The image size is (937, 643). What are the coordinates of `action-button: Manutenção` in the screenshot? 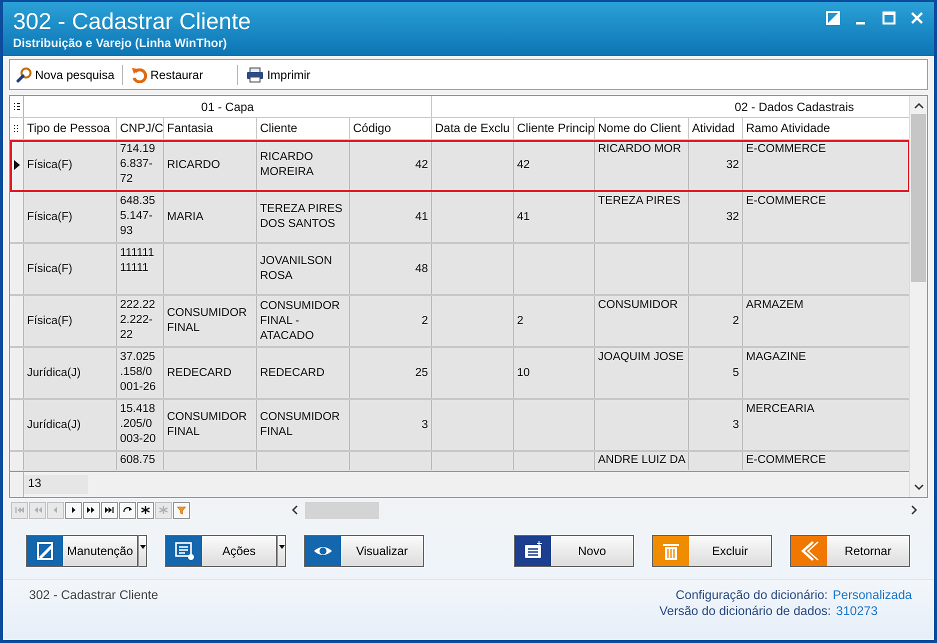 It's located at (82, 551).